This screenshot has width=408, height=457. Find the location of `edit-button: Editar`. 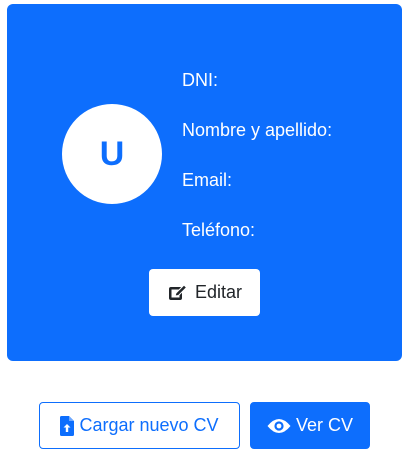

edit-button: Editar is located at coordinates (204, 292).